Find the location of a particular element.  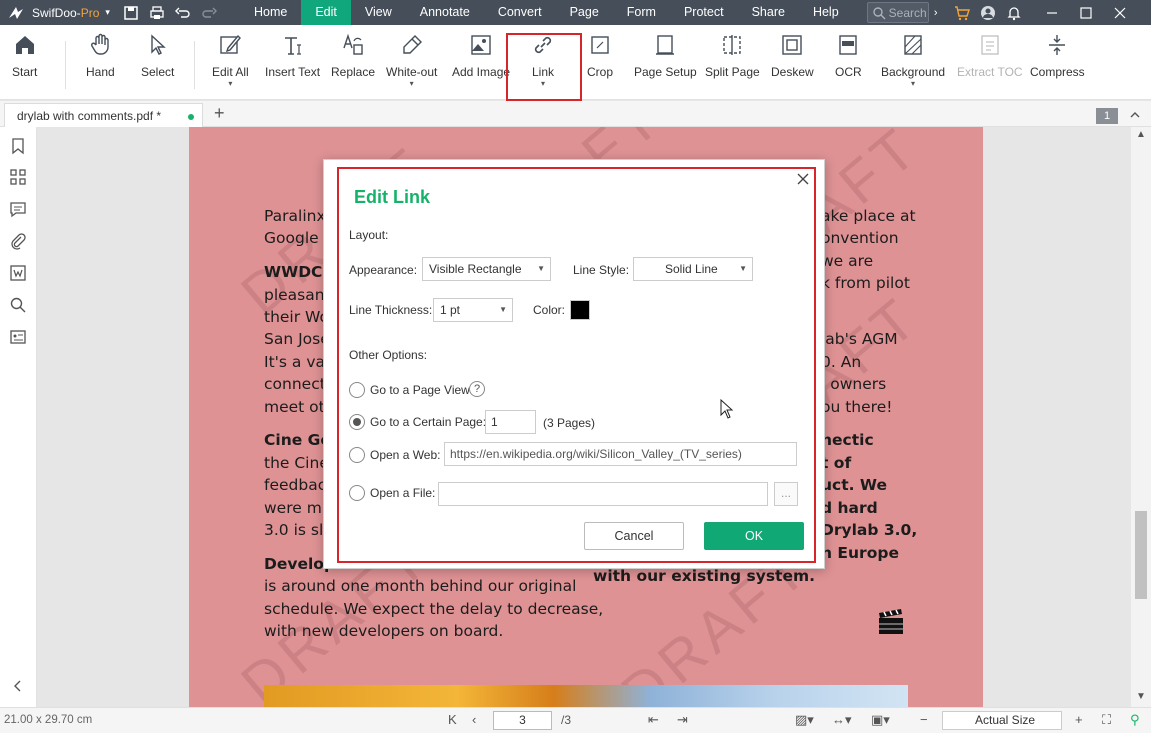

vertical-scrollbar: ▲ ▼ is located at coordinates (1141, 417).